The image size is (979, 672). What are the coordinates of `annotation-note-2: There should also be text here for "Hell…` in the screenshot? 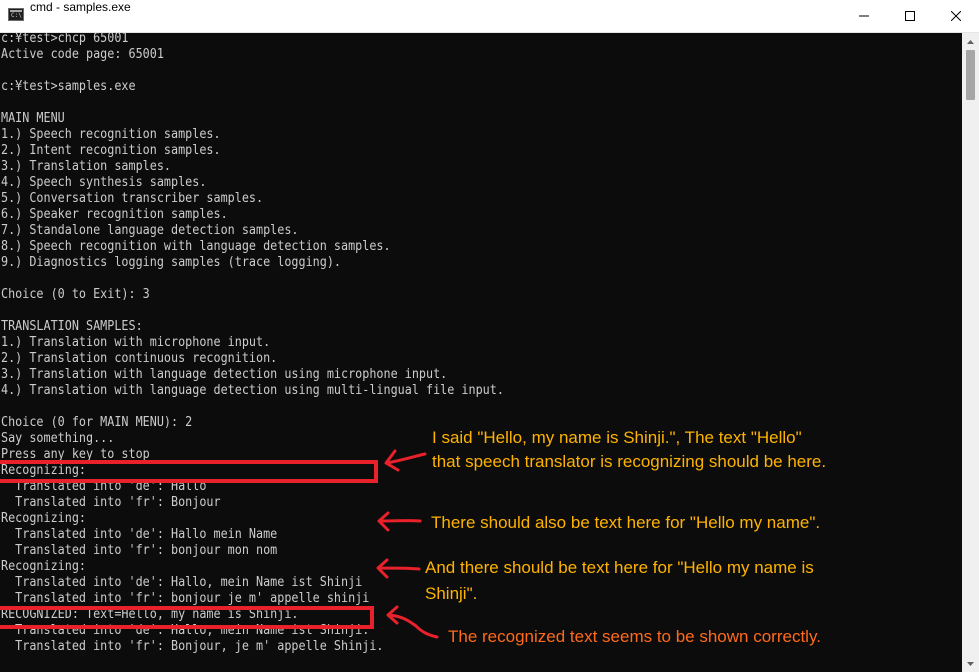 It's located at (626, 522).